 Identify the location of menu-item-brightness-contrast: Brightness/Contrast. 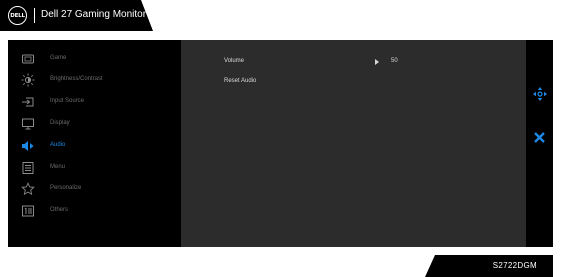
(94, 80).